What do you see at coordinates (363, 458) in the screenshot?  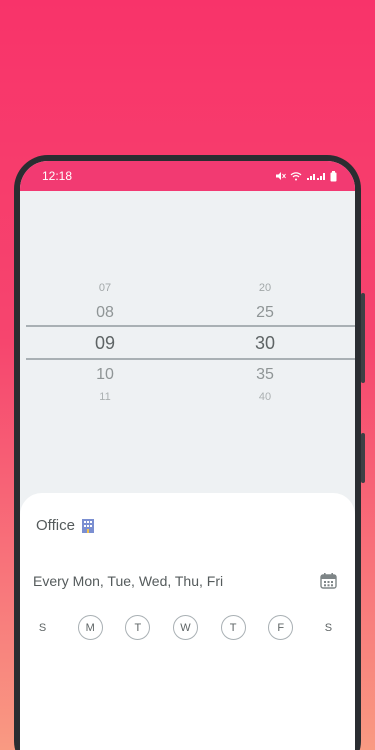 I see `power-button` at bounding box center [363, 458].